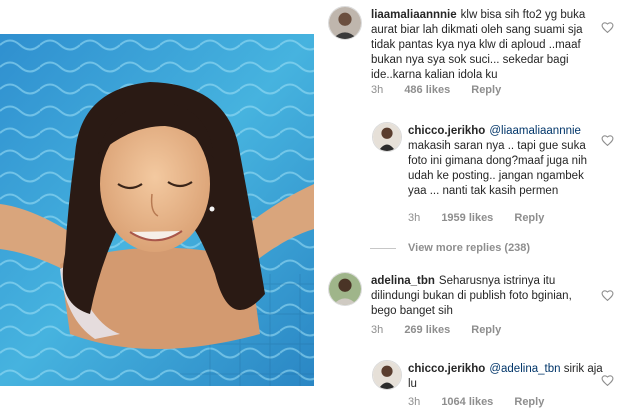  What do you see at coordinates (414, 15) in the screenshot?
I see `comment-username: liaamaliaannnie` at bounding box center [414, 15].